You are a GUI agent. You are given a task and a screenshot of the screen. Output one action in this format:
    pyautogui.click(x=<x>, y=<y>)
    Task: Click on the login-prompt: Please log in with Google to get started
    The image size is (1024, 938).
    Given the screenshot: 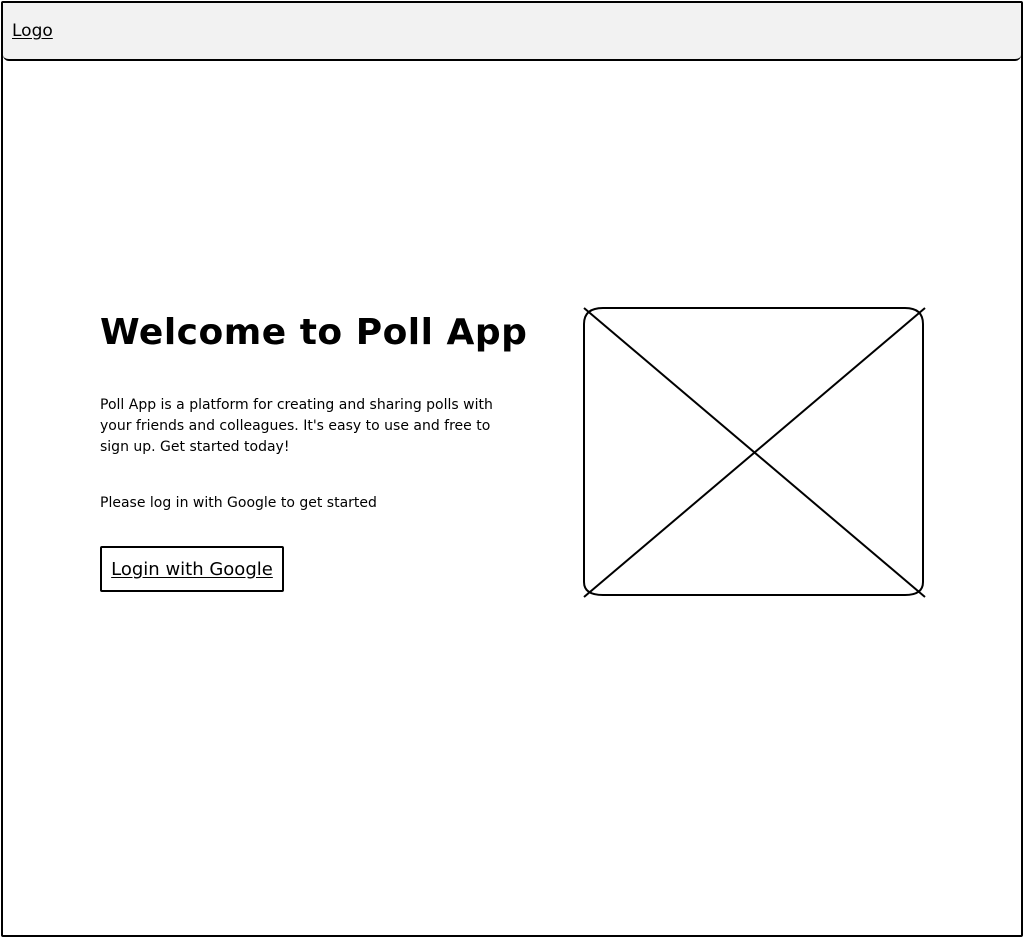 What is the action you would take?
    pyautogui.click(x=238, y=503)
    